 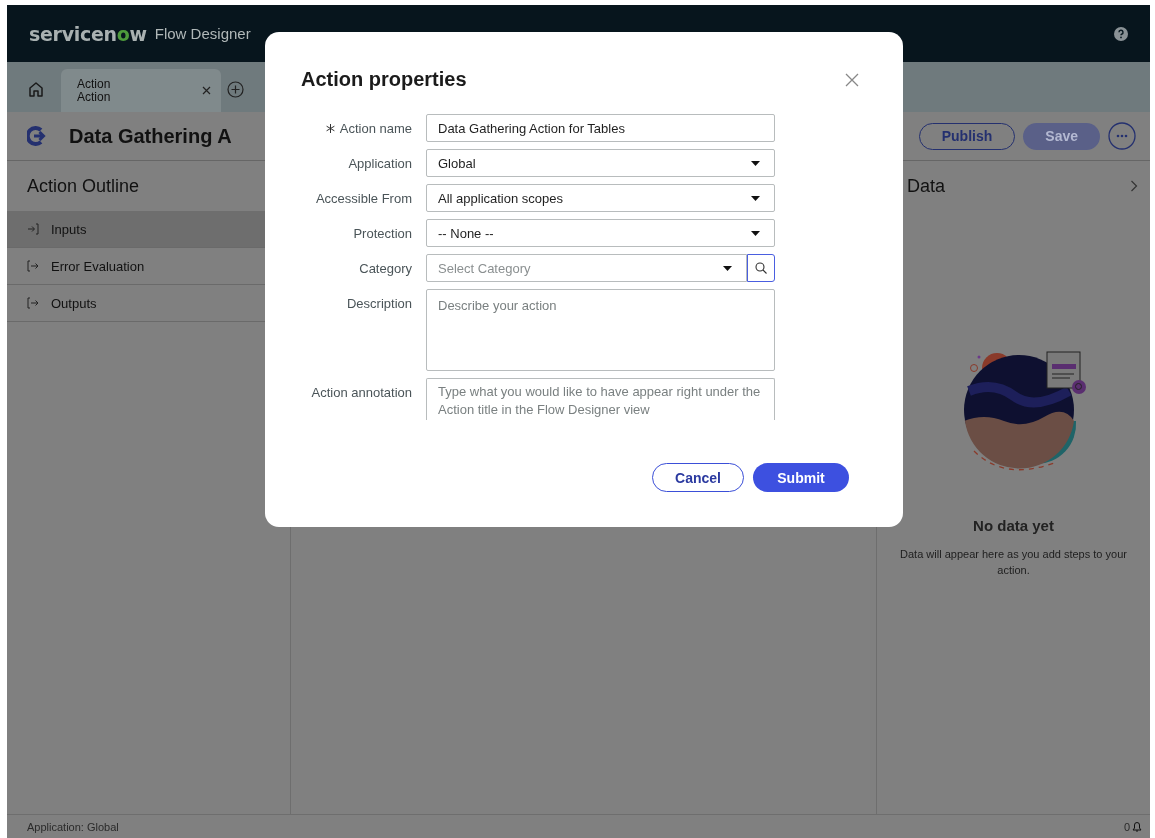 What do you see at coordinates (600, 399) in the screenshot?
I see `annotation-field: Type what you would like to have appear right under the Action title in the Flow Designer view` at bounding box center [600, 399].